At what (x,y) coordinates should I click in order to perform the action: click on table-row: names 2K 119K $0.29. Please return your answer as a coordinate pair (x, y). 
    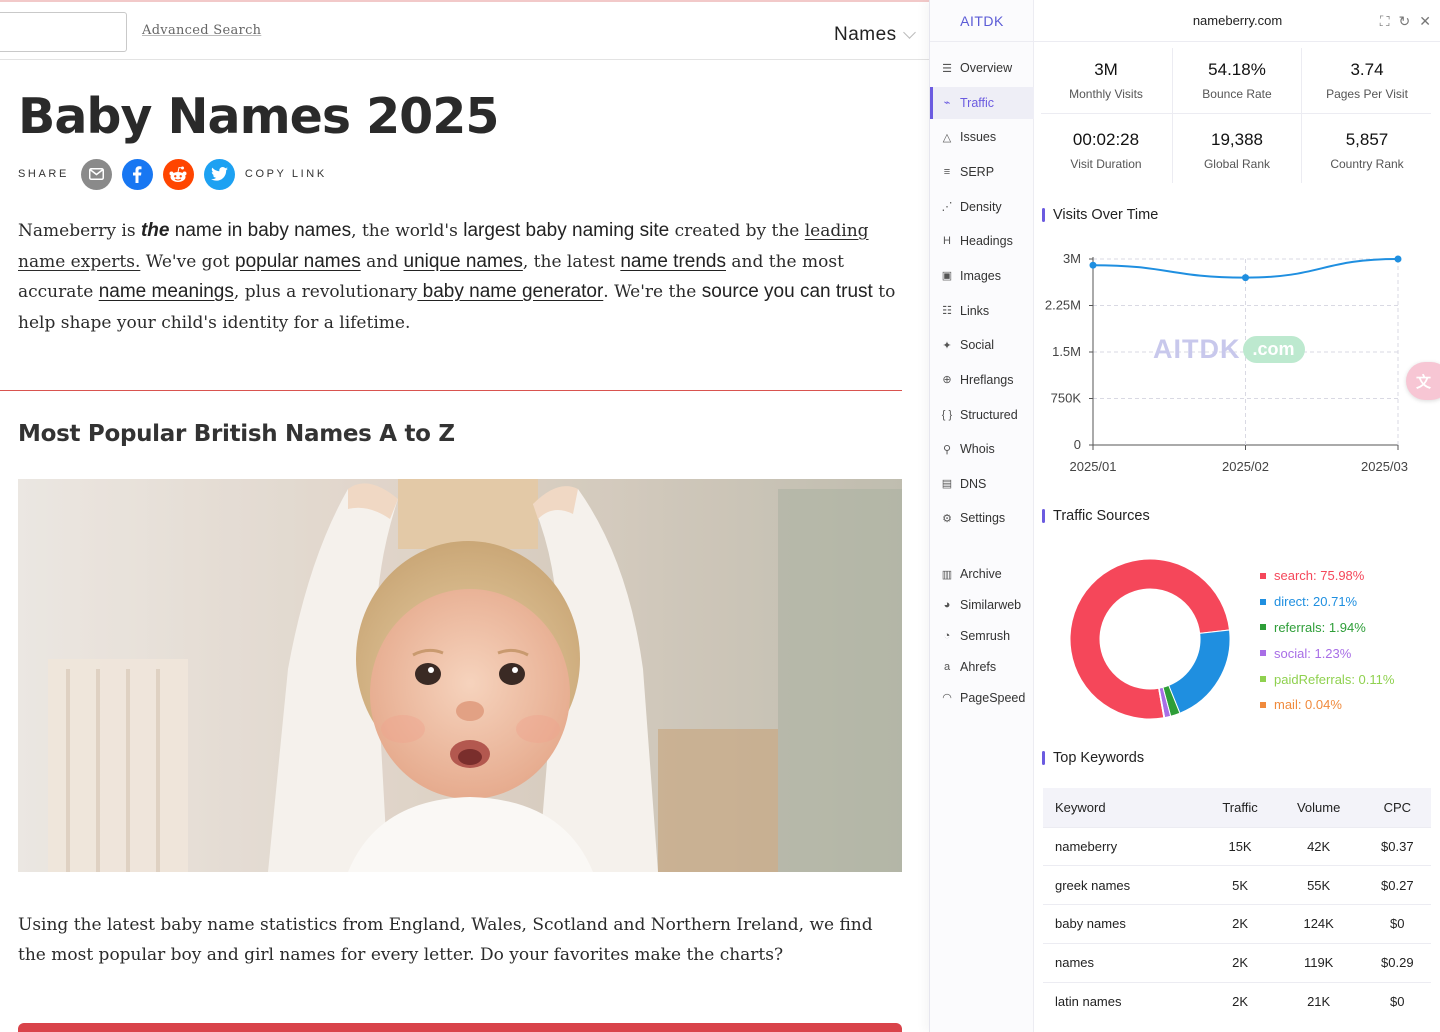
    Looking at the image, I should click on (1237, 962).